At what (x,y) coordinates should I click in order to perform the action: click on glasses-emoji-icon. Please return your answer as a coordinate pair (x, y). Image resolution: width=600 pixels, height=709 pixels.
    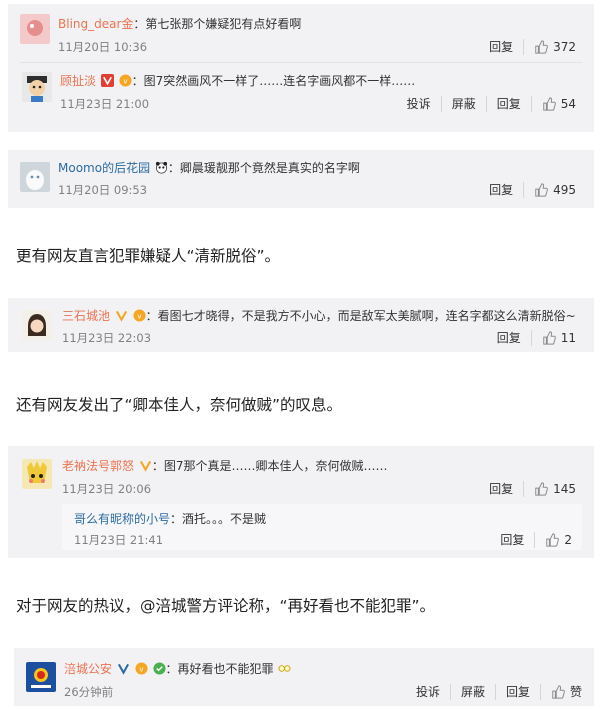
    Looking at the image, I should click on (284, 668).